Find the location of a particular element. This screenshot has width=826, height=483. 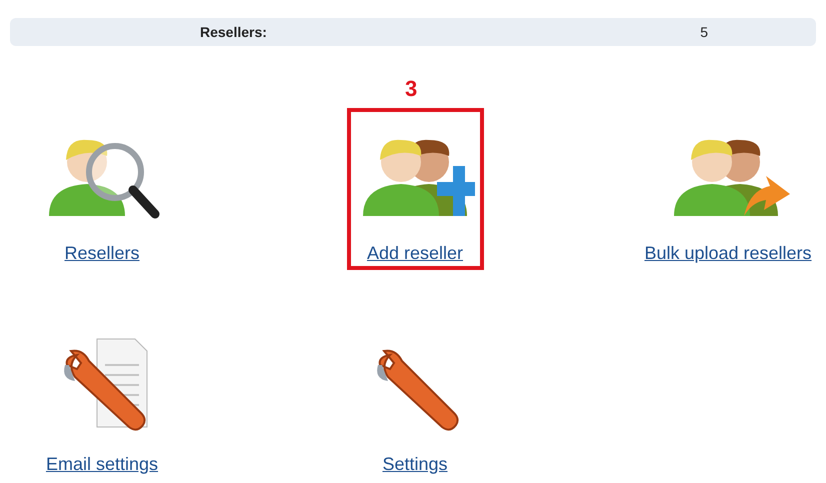

tile-link: Settings is located at coordinates (415, 464).